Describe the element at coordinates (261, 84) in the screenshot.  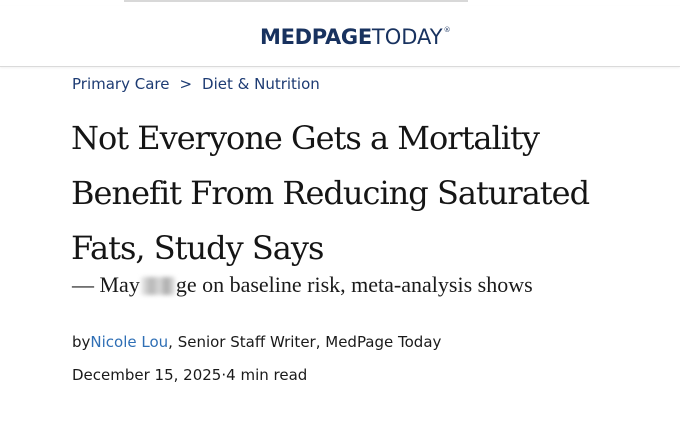
I see `breadcrumb-diet-nutrition: Diet & Nutrition` at that location.